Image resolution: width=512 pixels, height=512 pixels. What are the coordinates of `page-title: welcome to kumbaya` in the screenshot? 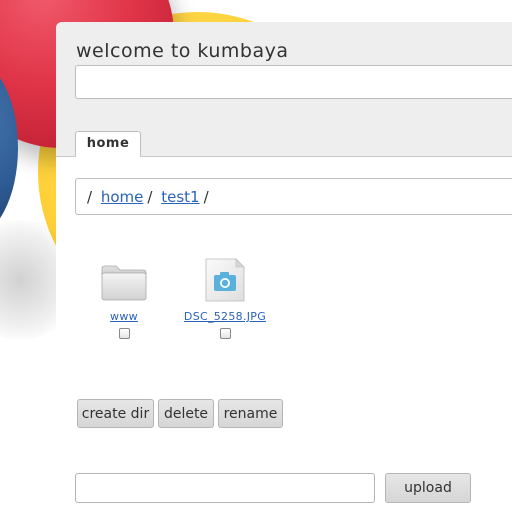 It's located at (182, 51).